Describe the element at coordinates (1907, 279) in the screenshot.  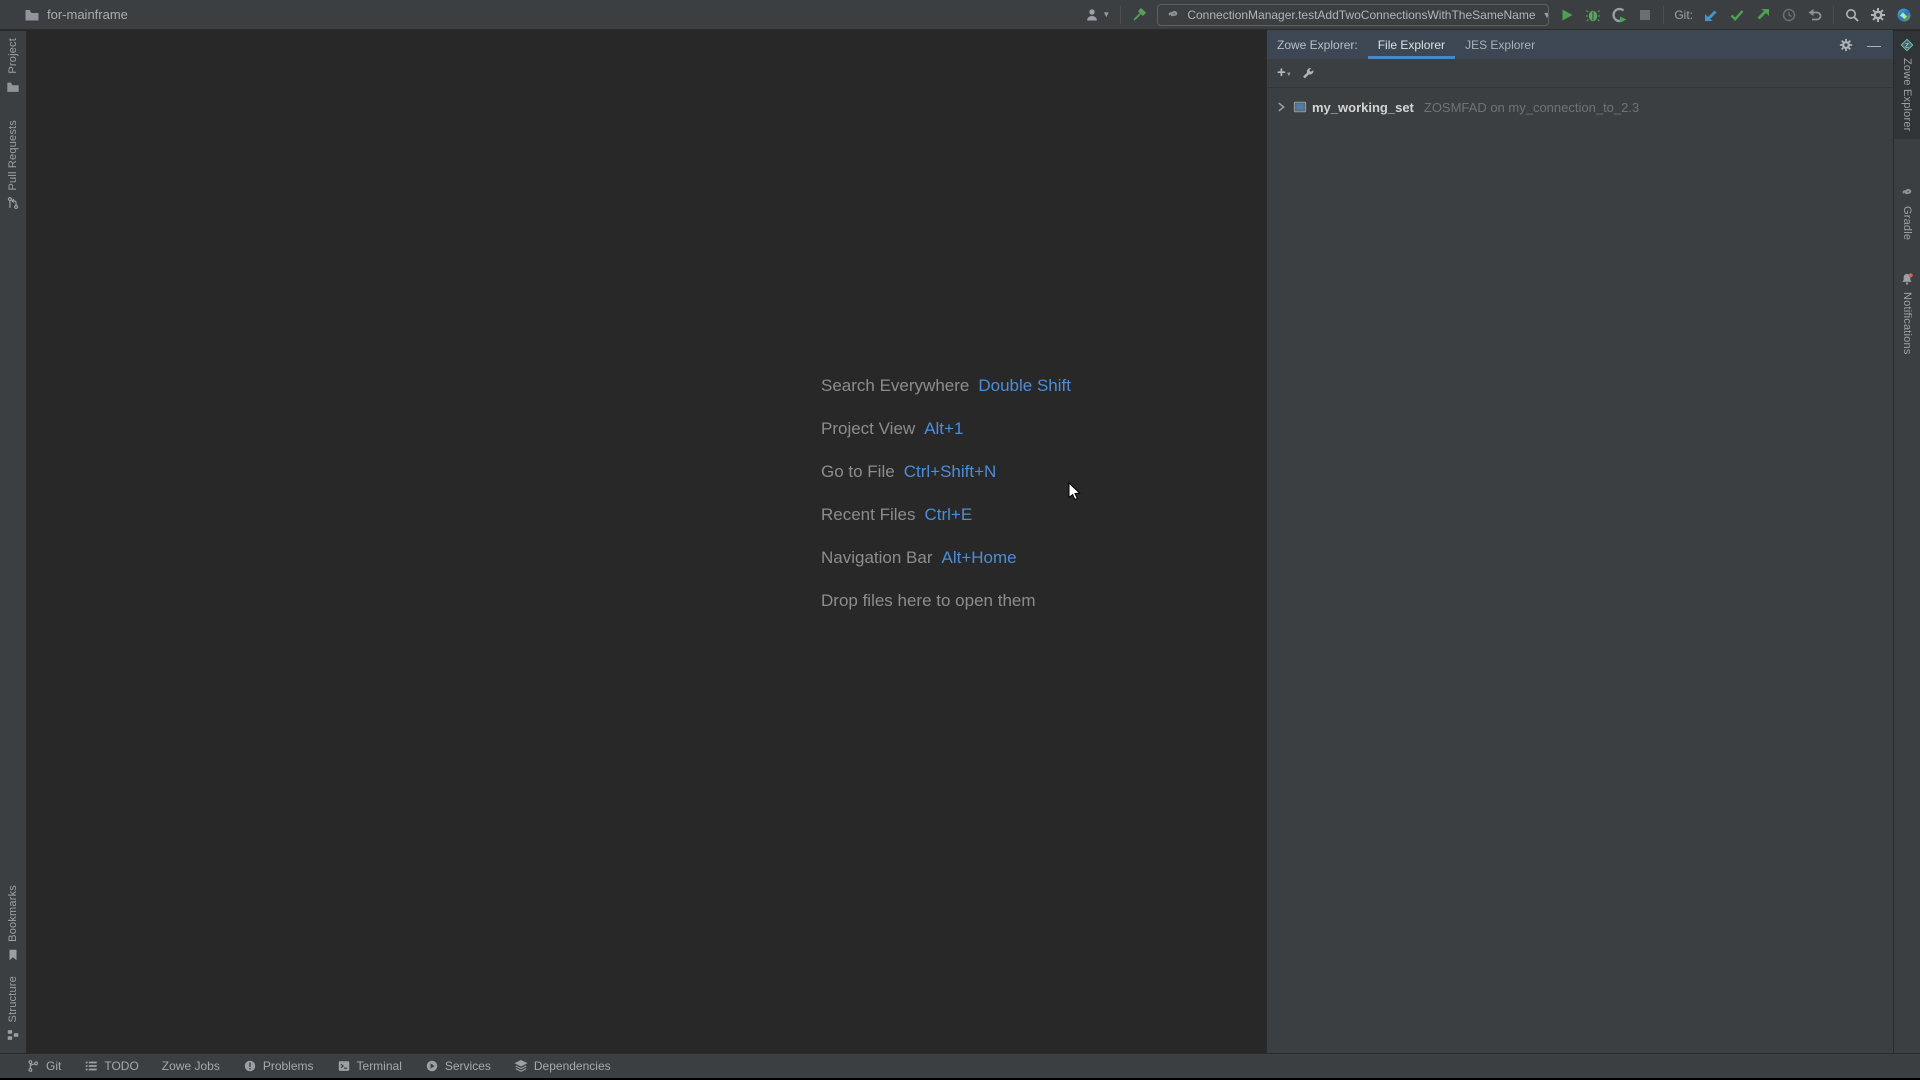
I see `bell-icon` at that location.